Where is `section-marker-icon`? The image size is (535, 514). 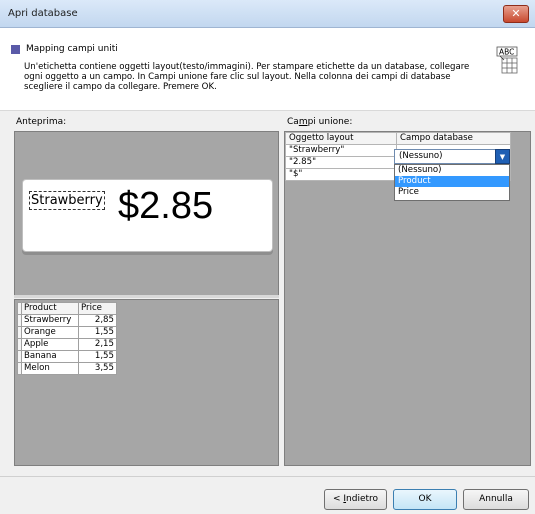
section-marker-icon is located at coordinates (15, 49).